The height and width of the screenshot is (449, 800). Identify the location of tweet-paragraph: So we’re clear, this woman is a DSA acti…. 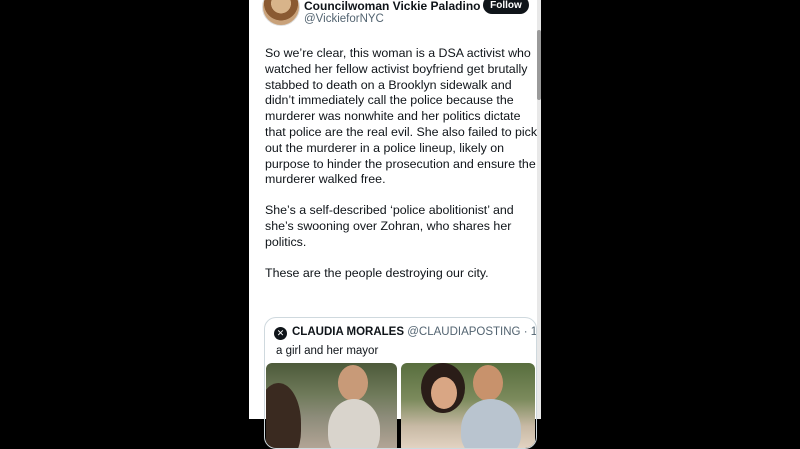
(401, 116).